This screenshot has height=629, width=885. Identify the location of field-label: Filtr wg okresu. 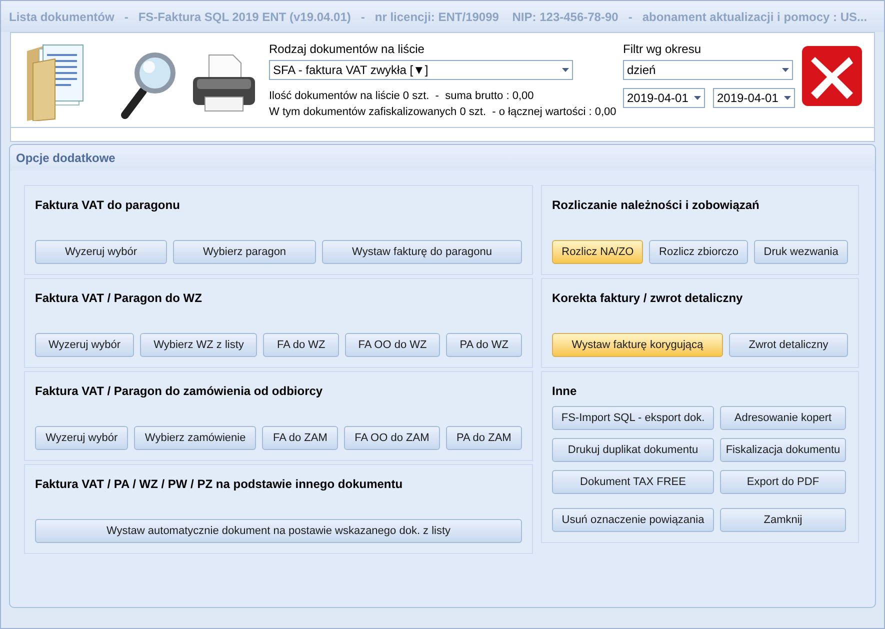
(662, 49).